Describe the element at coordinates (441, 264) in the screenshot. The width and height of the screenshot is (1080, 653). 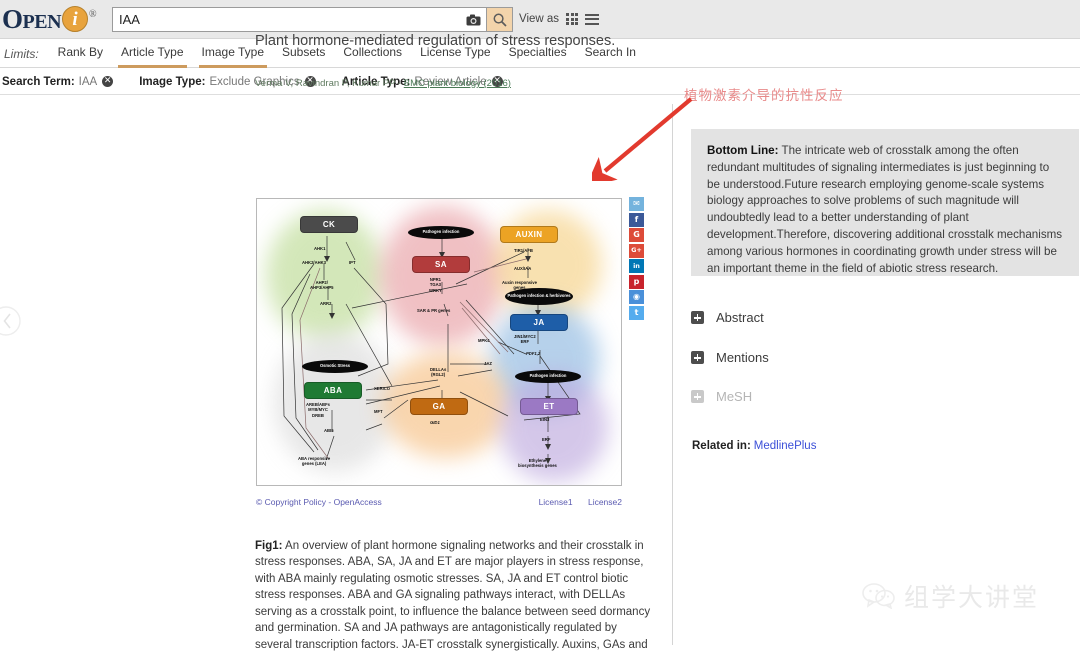
I see `node-sa: SA` at that location.